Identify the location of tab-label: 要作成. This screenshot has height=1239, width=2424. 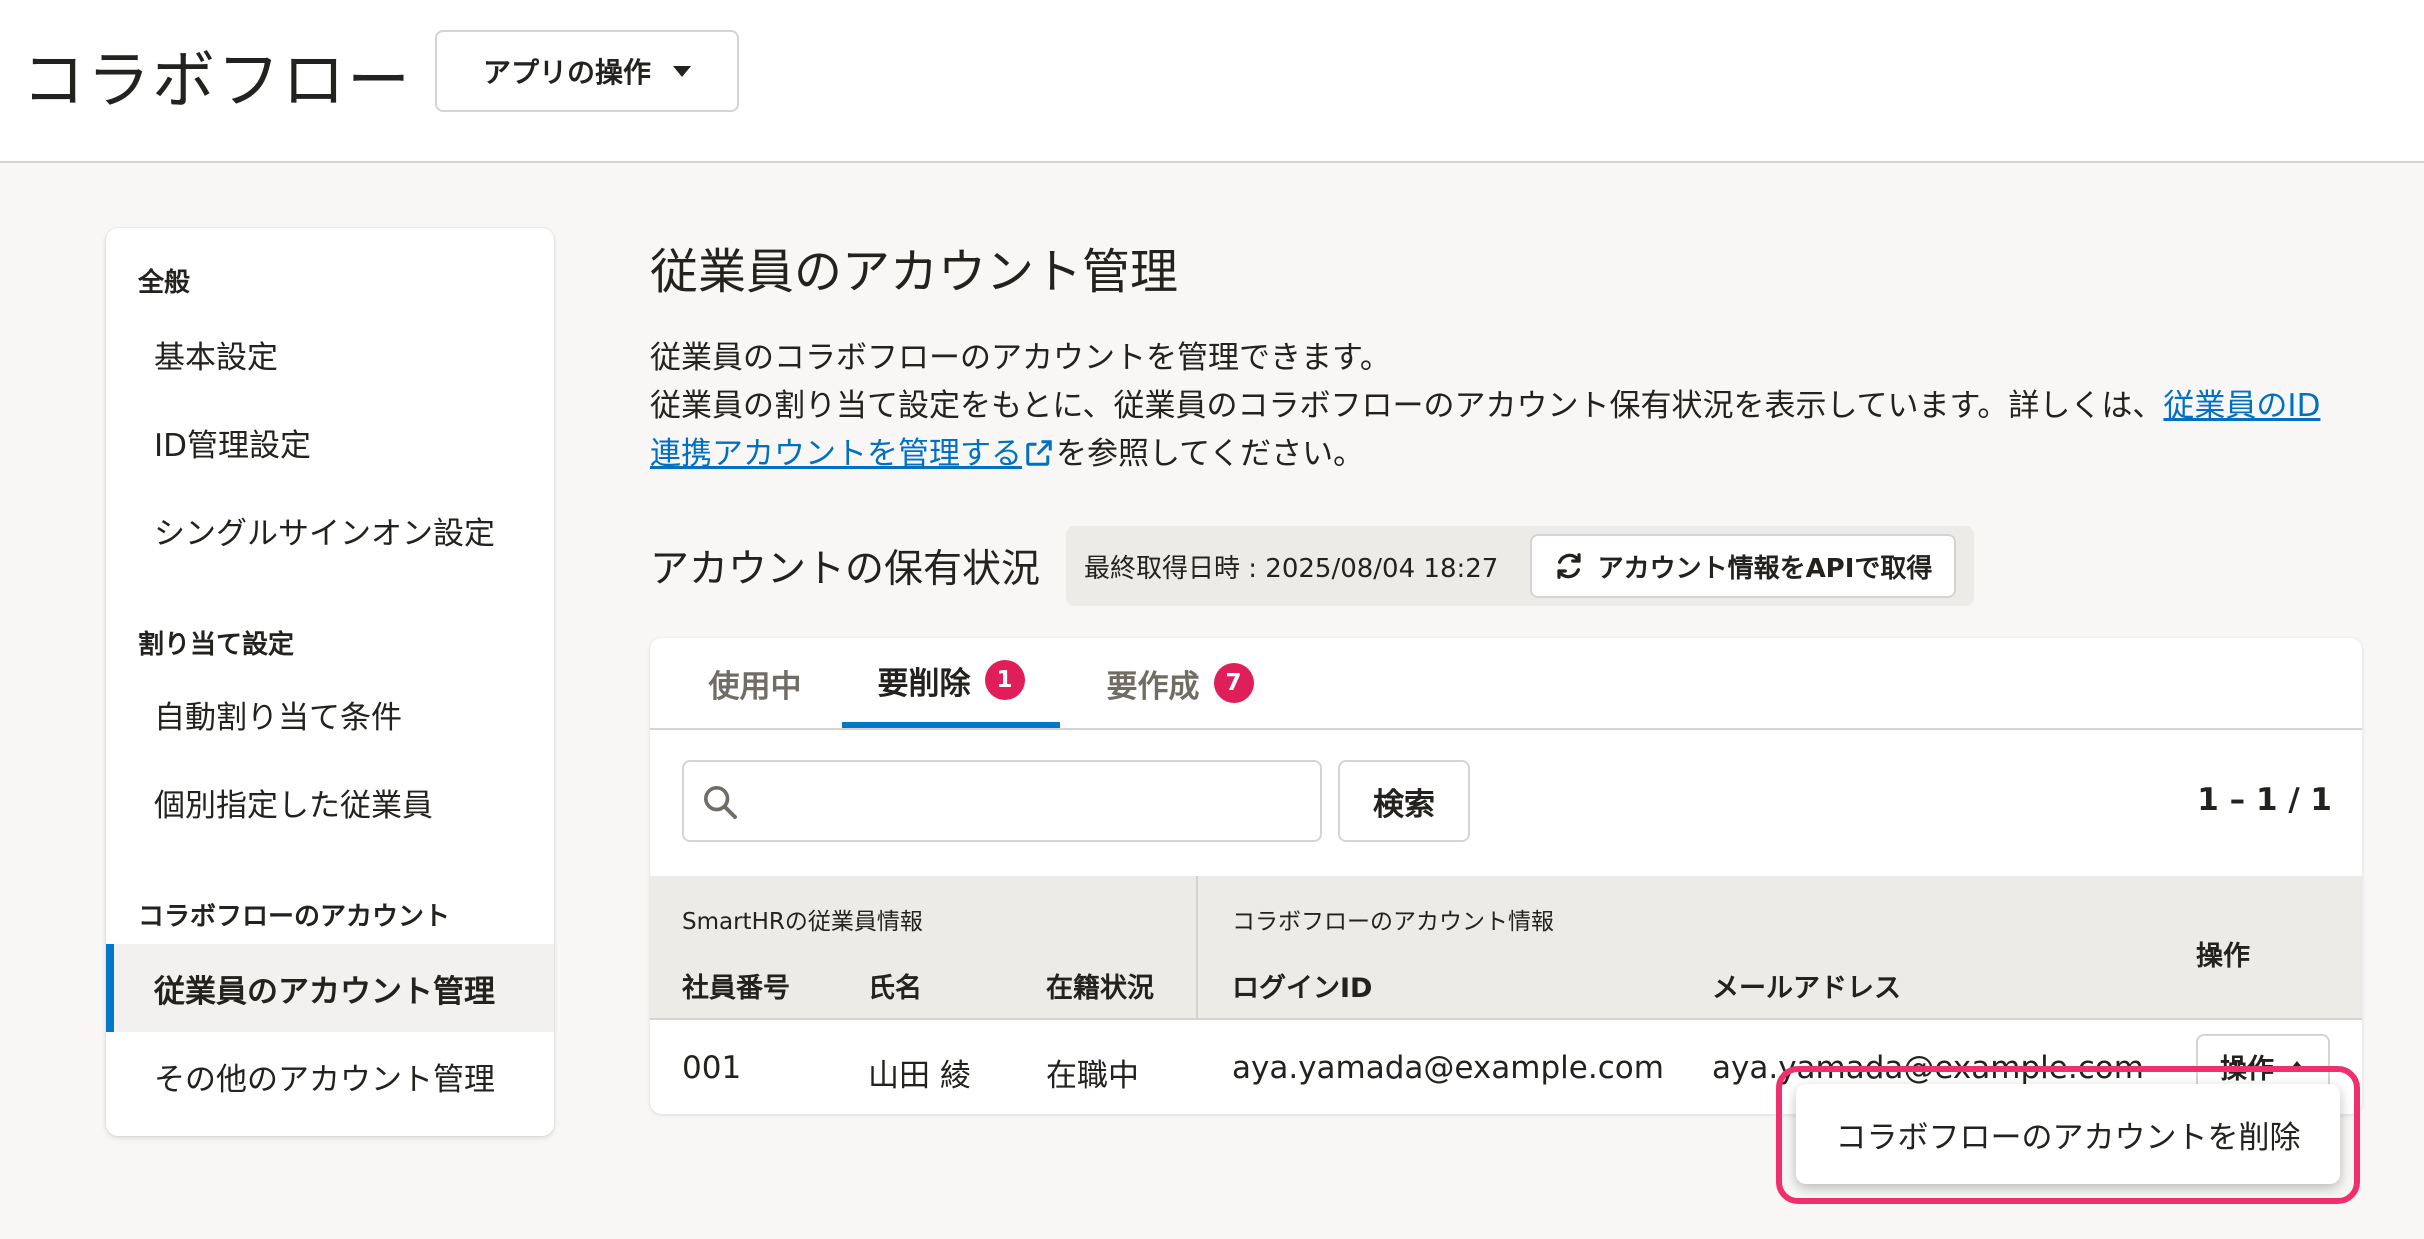
(1153, 686).